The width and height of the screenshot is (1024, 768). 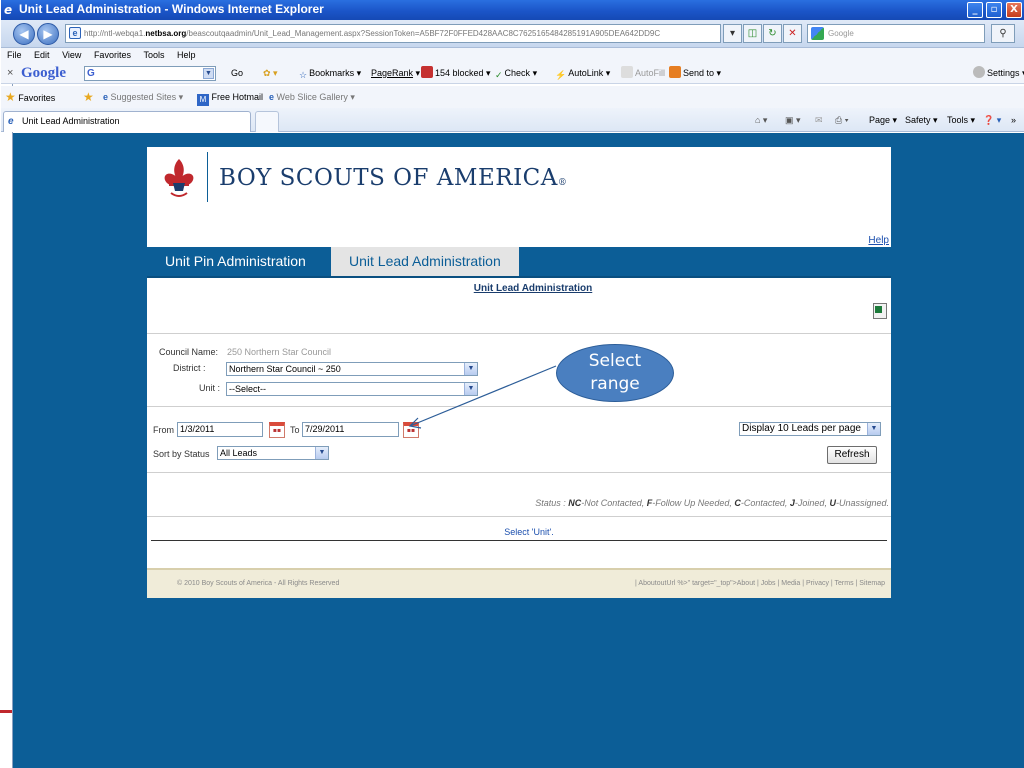 I want to click on favorites-button: ★ Favorites, so click(x=30, y=97).